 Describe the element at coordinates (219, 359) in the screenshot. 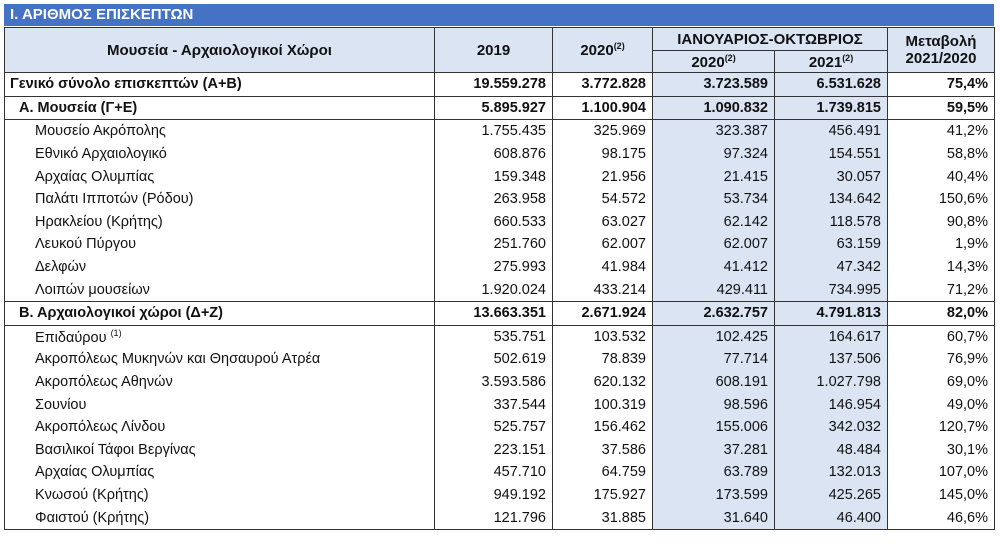

I see `row-name: Ακροπόλεως Μυκηνών και Θησαυρού Ατρέα` at that location.